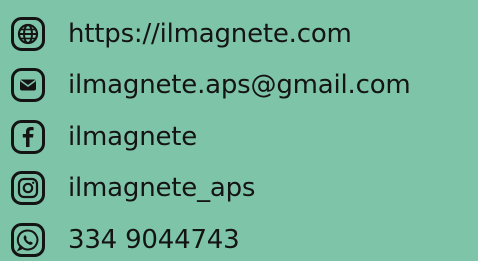 Image resolution: width=478 pixels, height=261 pixels. Describe the element at coordinates (210, 34) in the screenshot. I see `website-link: https://ilmagnete.com` at that location.